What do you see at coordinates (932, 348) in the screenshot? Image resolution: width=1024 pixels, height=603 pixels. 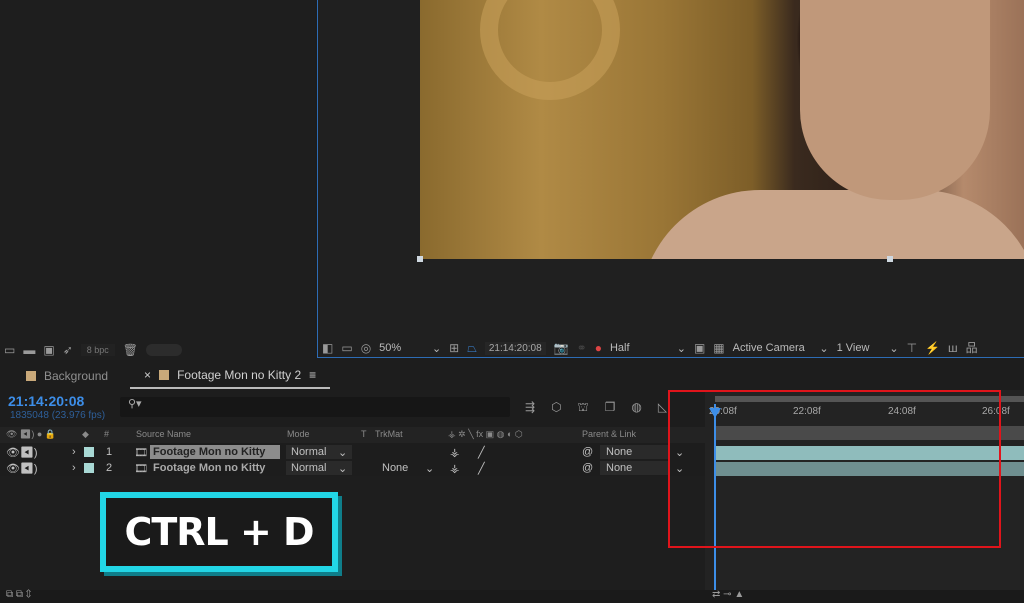 I see `fast-previews-icon: ⚡` at bounding box center [932, 348].